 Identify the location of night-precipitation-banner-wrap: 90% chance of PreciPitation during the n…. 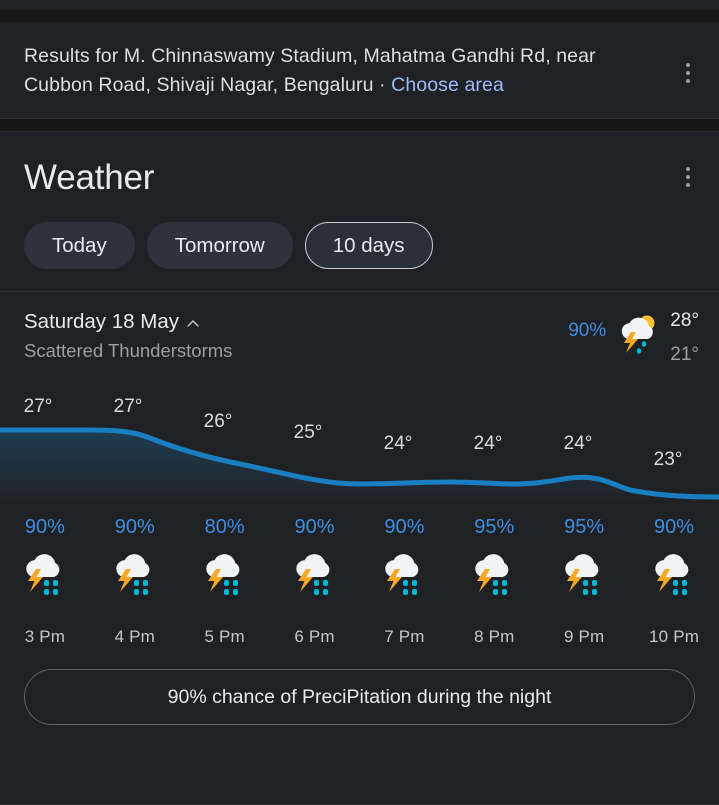
(359, 686).